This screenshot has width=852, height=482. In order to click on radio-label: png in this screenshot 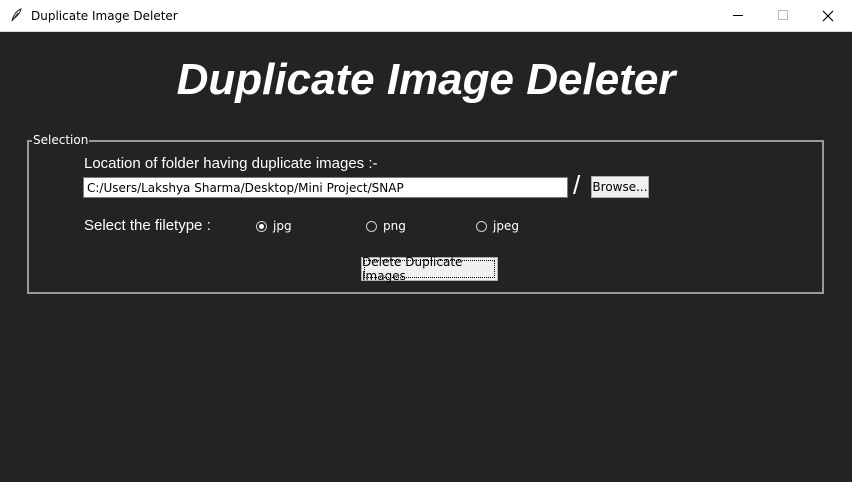, I will do `click(394, 226)`.